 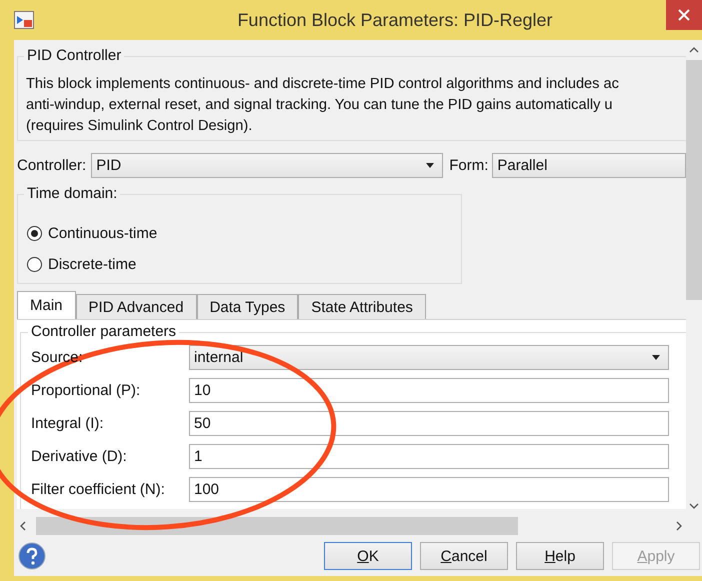 I want to click on group-title: Controller parameters, so click(x=104, y=331).